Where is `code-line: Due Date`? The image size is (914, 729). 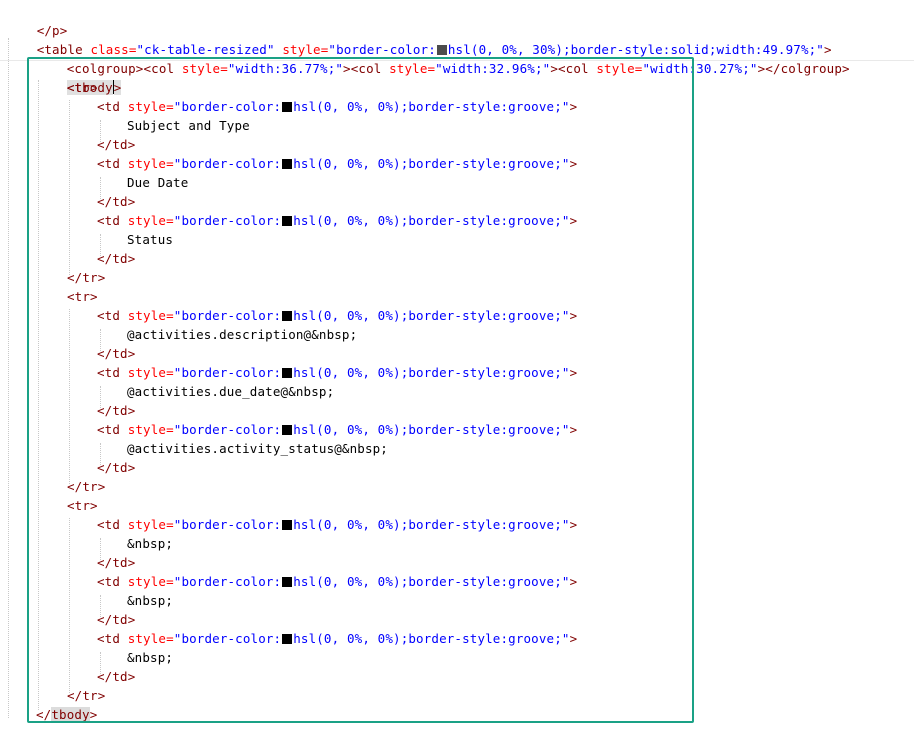
code-line: Due Date is located at coordinates (157, 182).